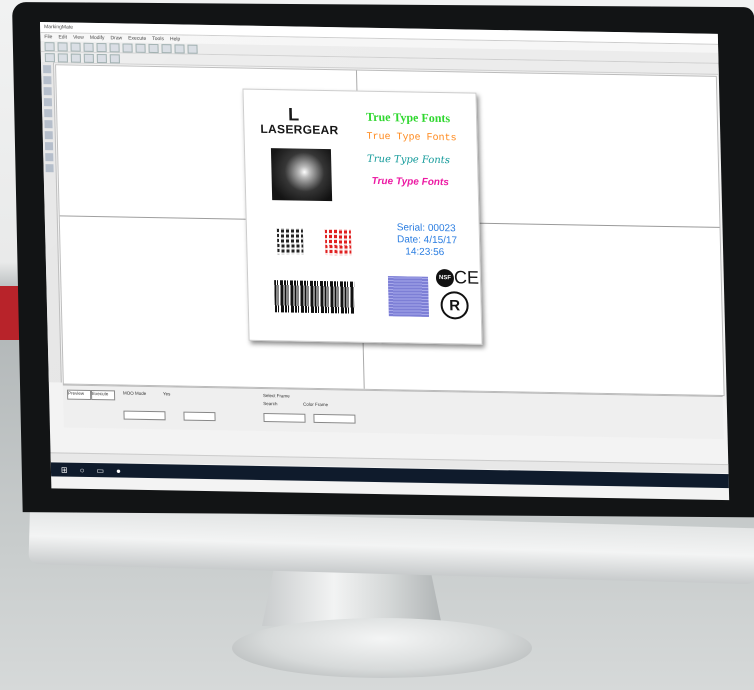 The height and width of the screenshot is (690, 754). I want to click on ce-mark-icon: CE, so click(466, 277).